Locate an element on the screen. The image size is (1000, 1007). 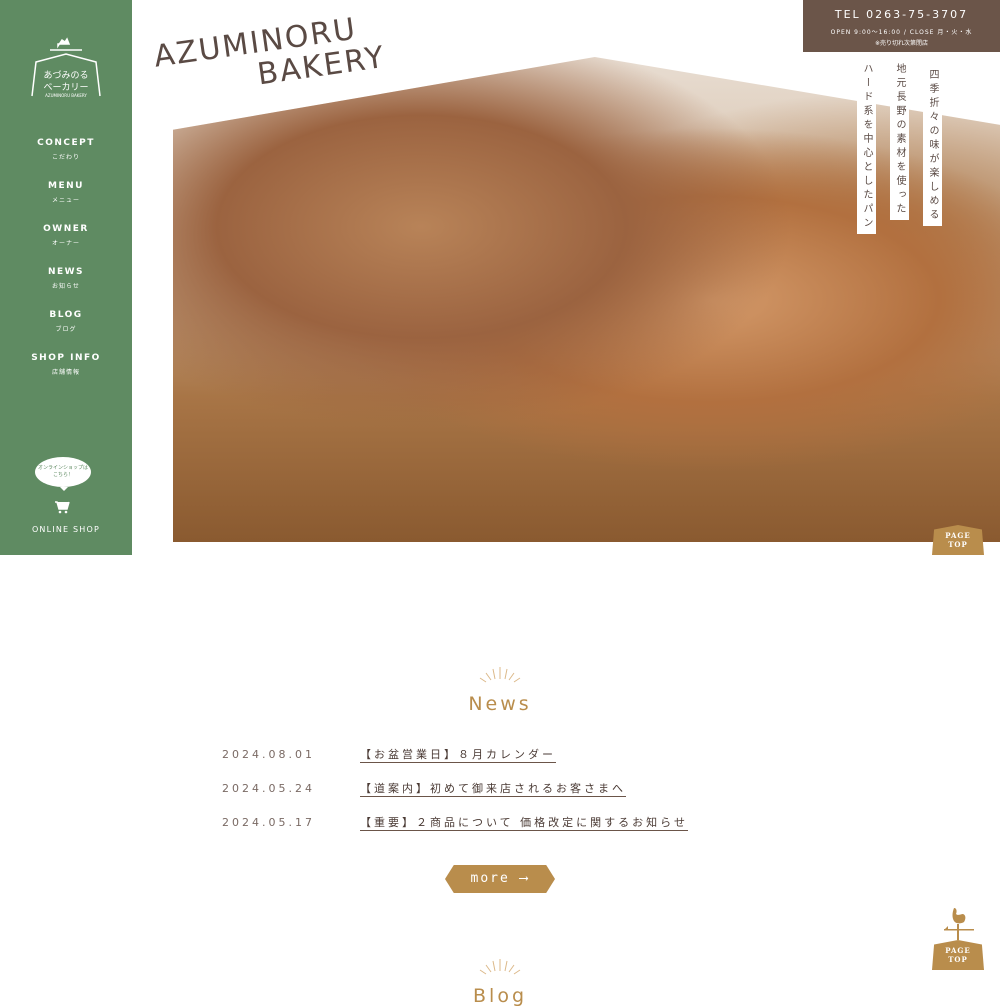
news-item: 2024.05.17 【重要】２商品について 価格改定に関するお知らせ is located at coordinates (455, 822).